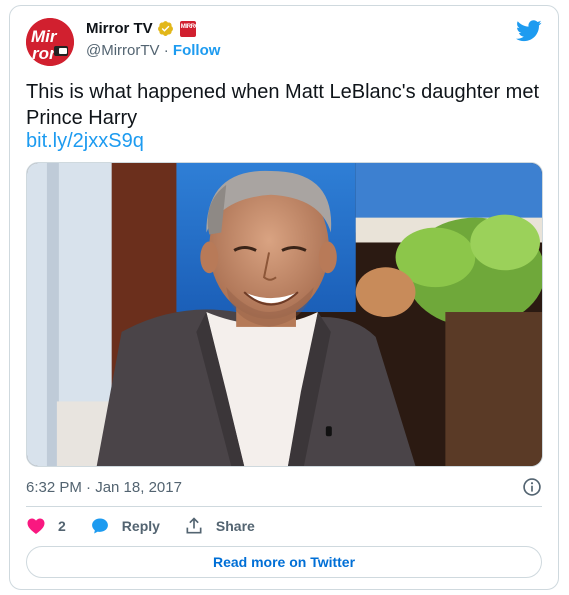 Image resolution: width=569 pixels, height=595 pixels. I want to click on author-avatar: Mir ror, so click(50, 42).